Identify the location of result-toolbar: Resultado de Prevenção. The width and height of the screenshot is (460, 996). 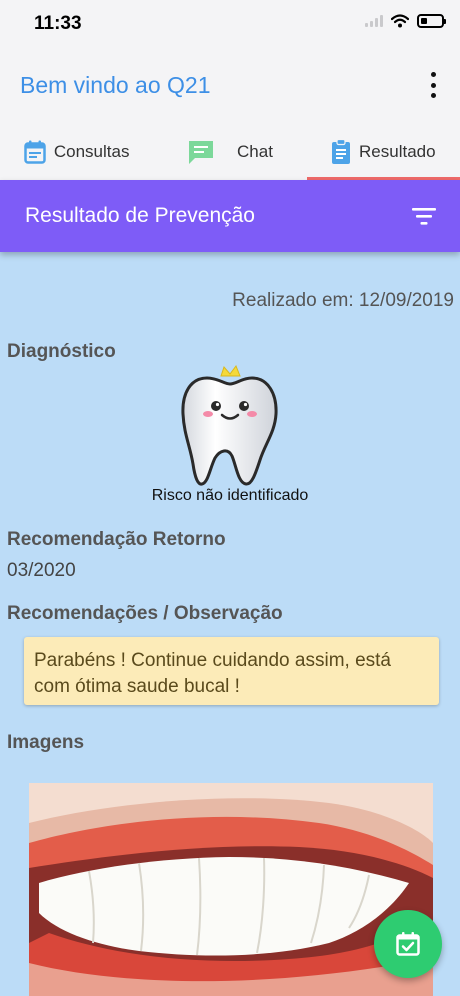
(230, 216).